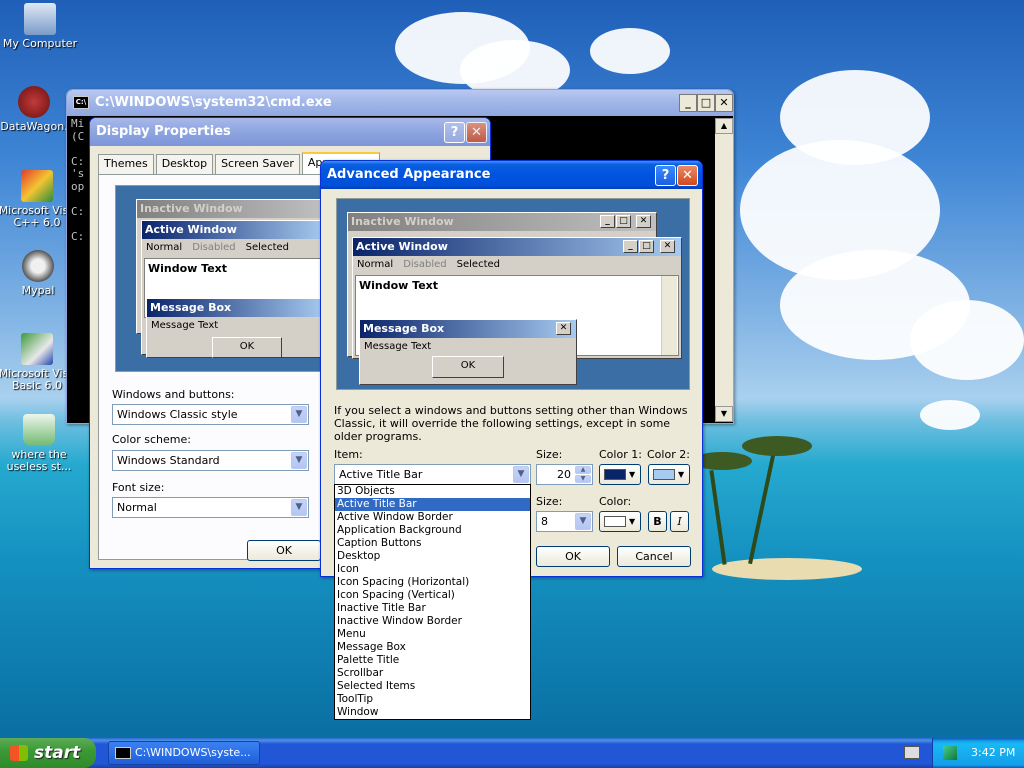 This screenshot has width=1024, height=768. I want to click on tab-screen-saver: Screen Saver, so click(257, 164).